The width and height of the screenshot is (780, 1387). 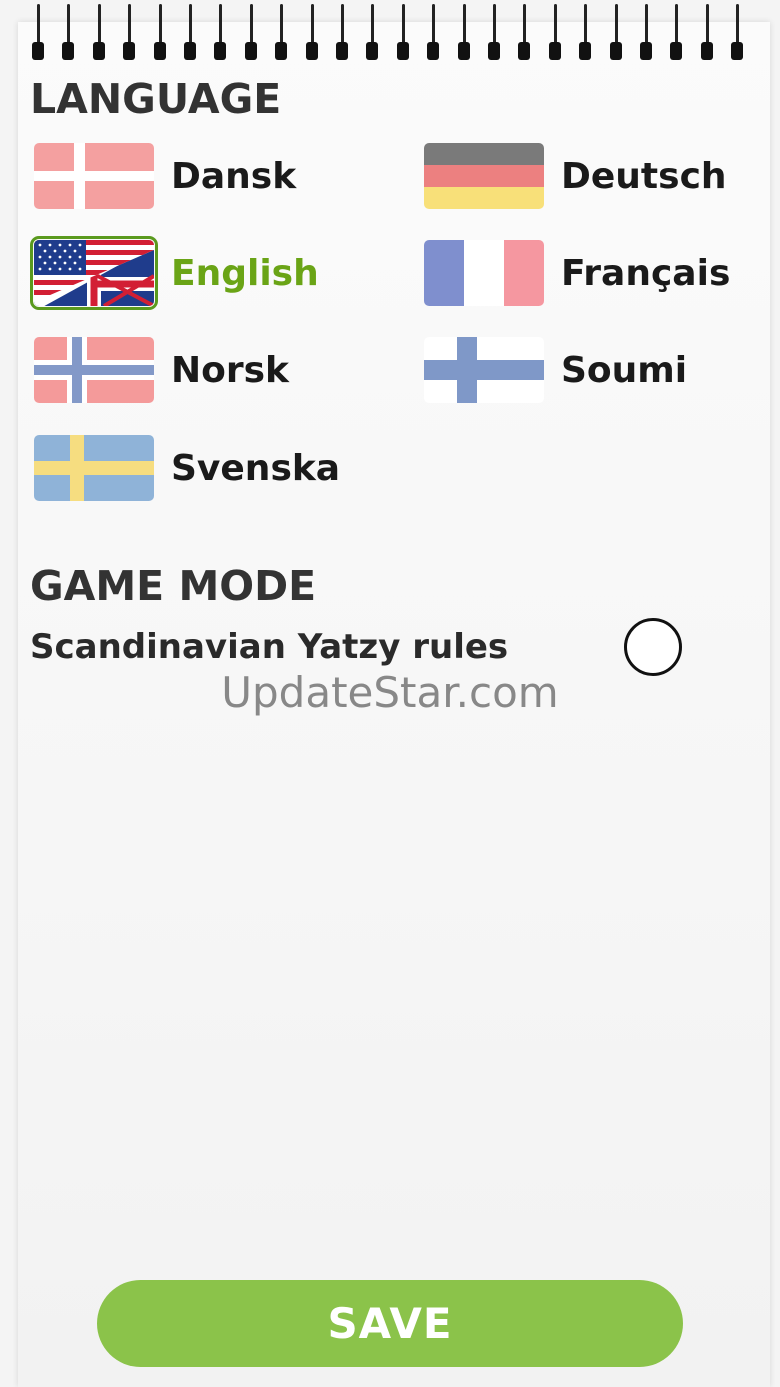 What do you see at coordinates (624, 370) in the screenshot?
I see `language-label: Soumi` at bounding box center [624, 370].